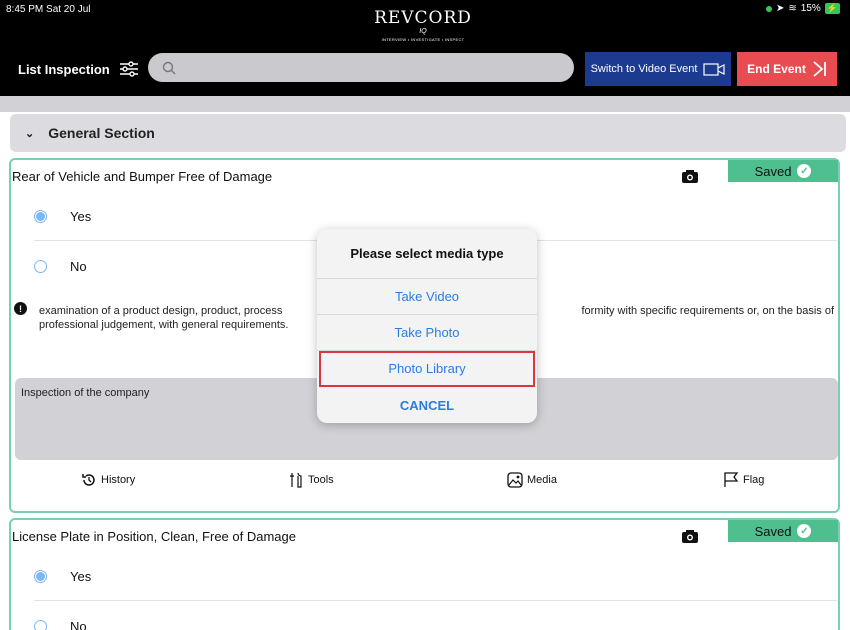 The image size is (850, 630). Describe the element at coordinates (754, 480) in the screenshot. I see `flag-label: Flag` at that location.